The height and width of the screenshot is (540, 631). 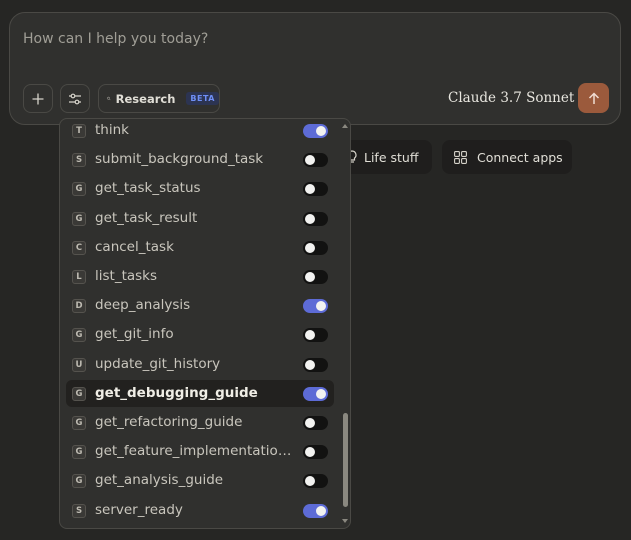 What do you see at coordinates (345, 460) in the screenshot?
I see `scroll-thumb` at bounding box center [345, 460].